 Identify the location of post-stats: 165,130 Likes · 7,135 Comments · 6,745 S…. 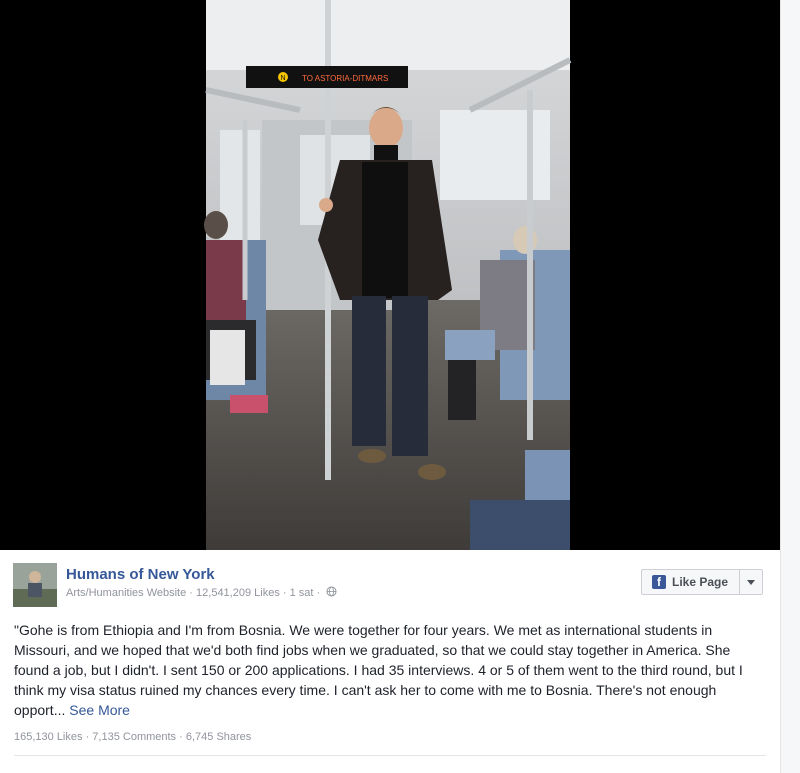
(132, 737).